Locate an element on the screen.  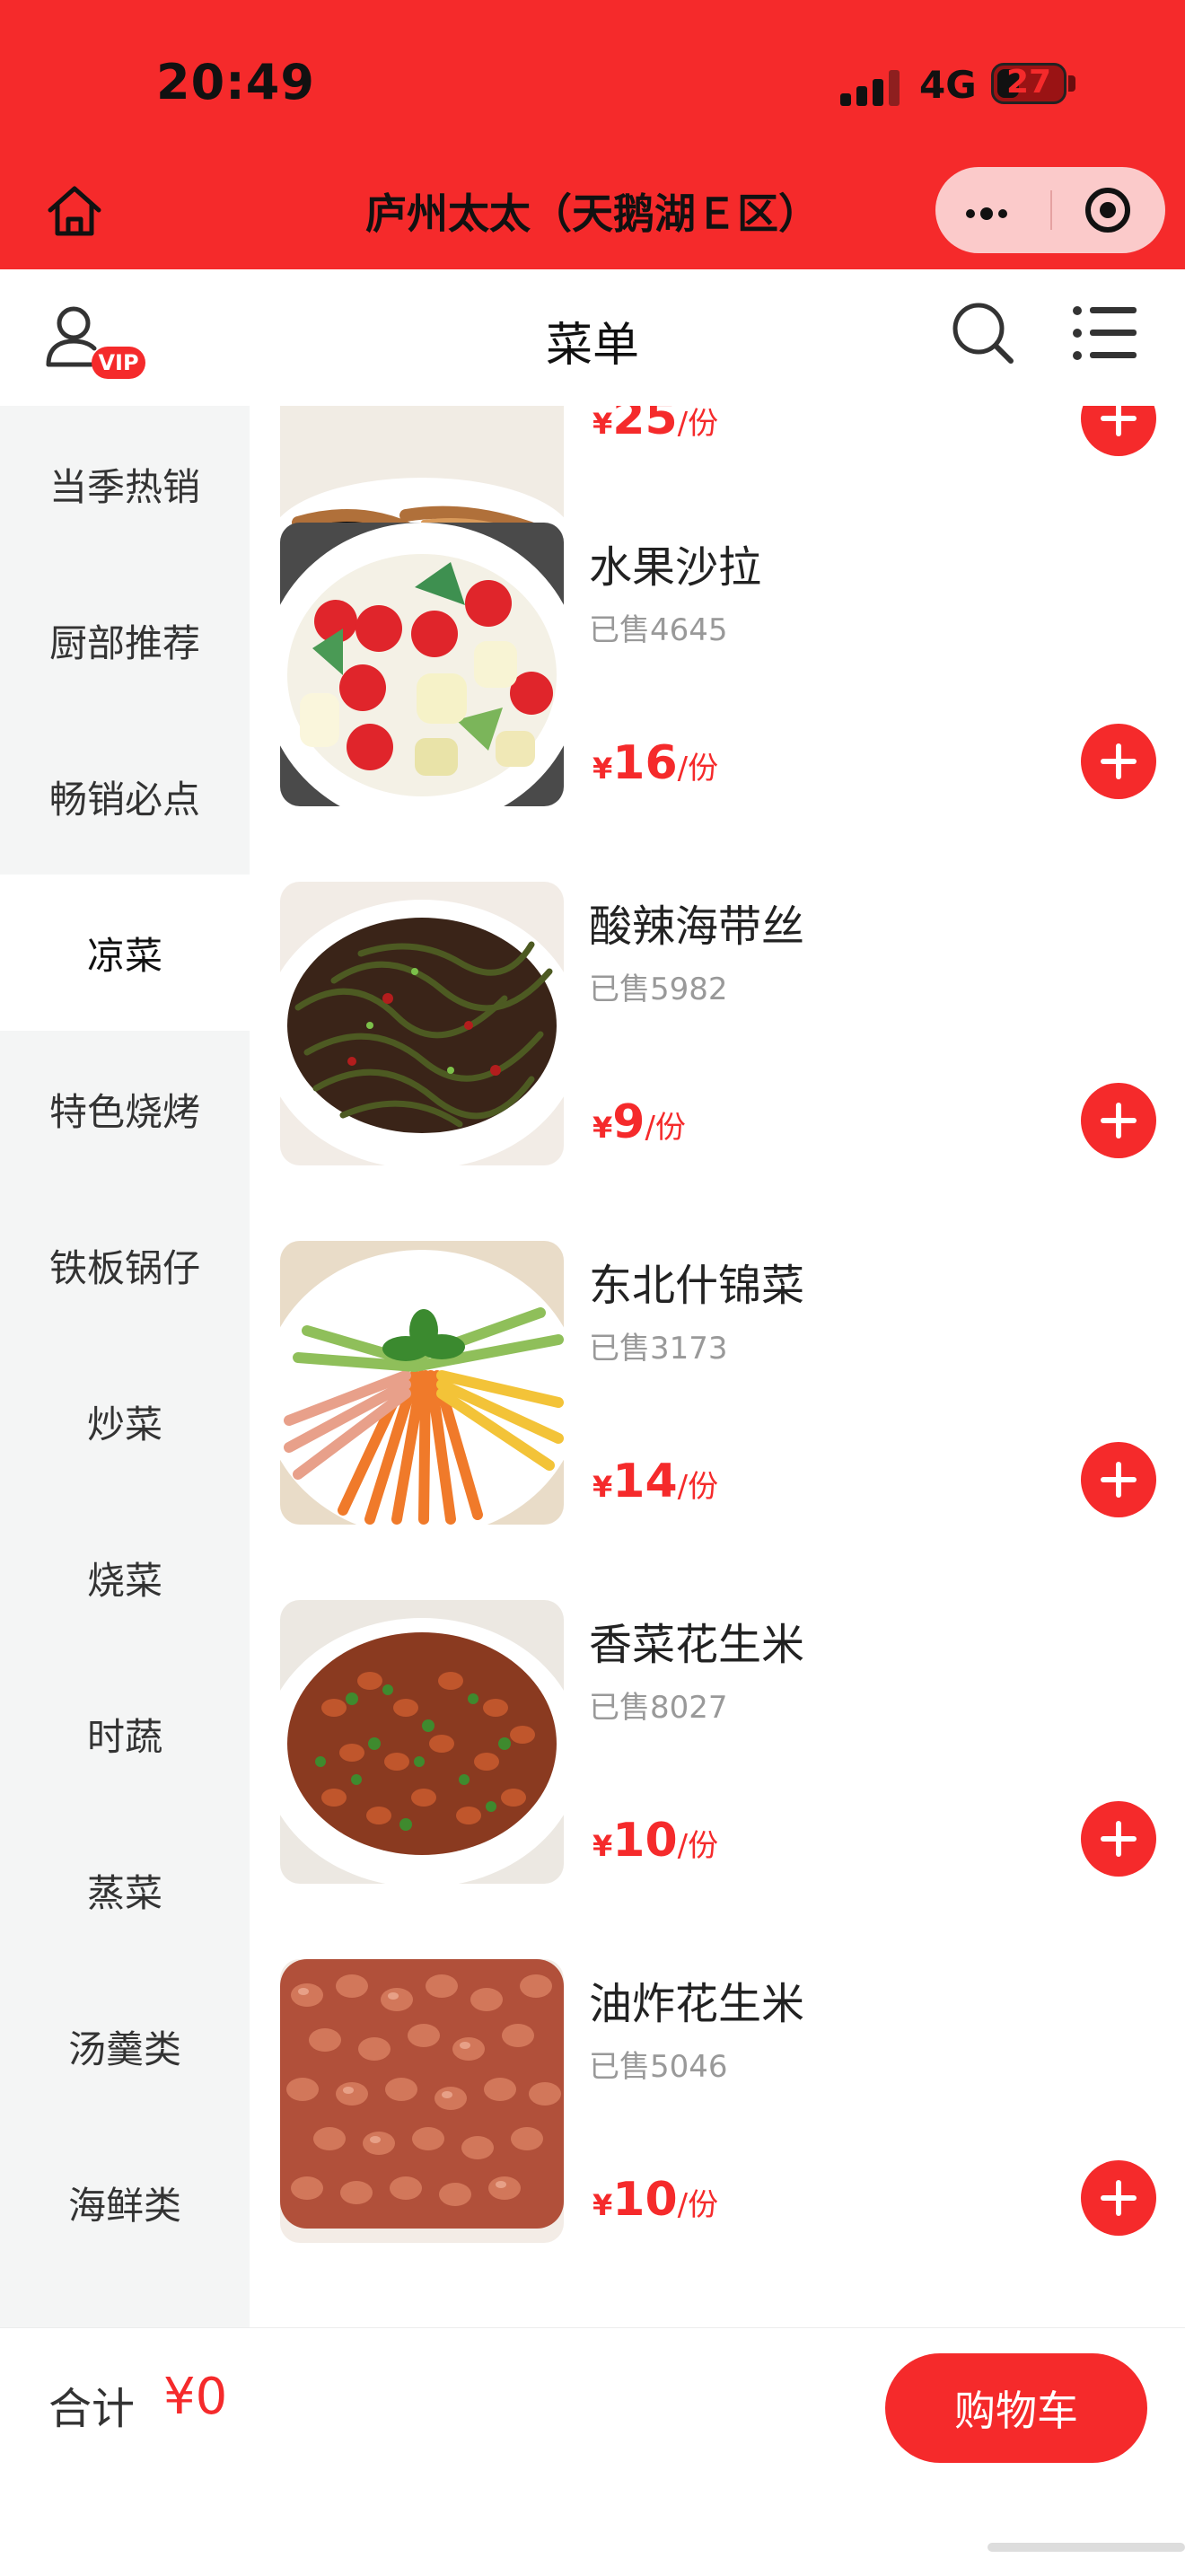
dish-sold-count: 已售5982 is located at coordinates (658, 989).